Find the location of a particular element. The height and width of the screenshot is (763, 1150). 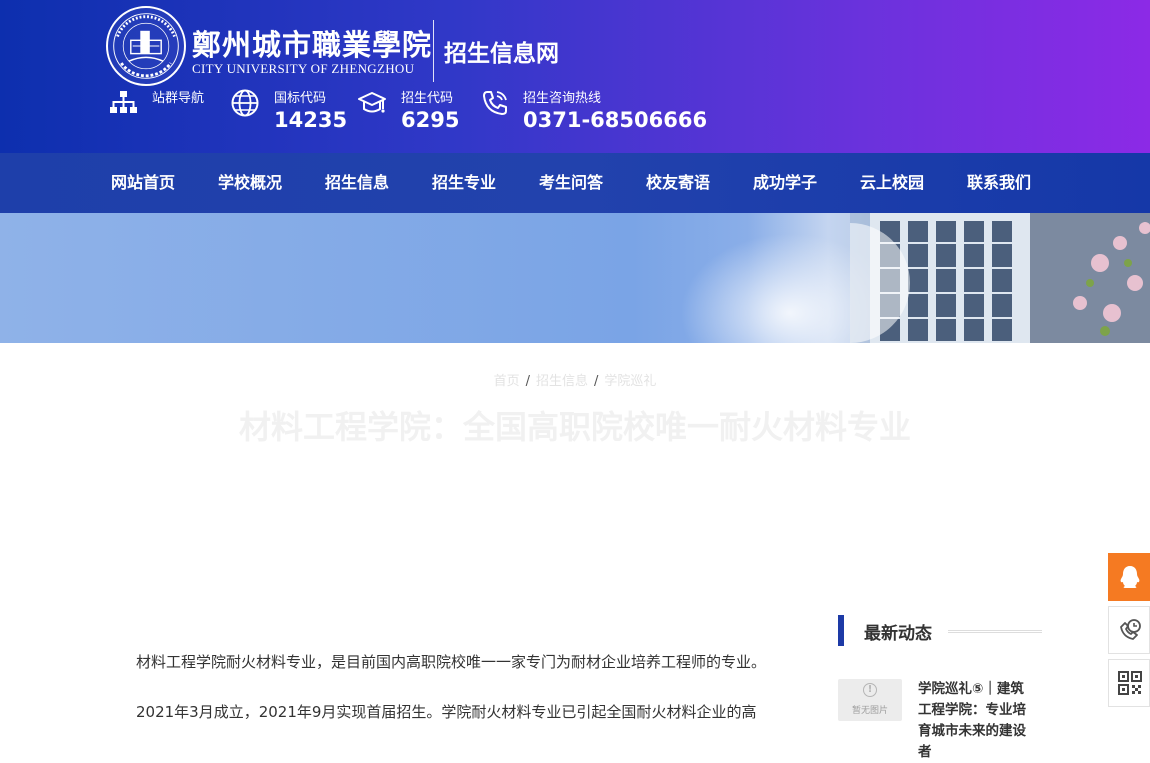

admission-hotline: 招生咨询热线 0371-68506666 is located at coordinates (593, 111).